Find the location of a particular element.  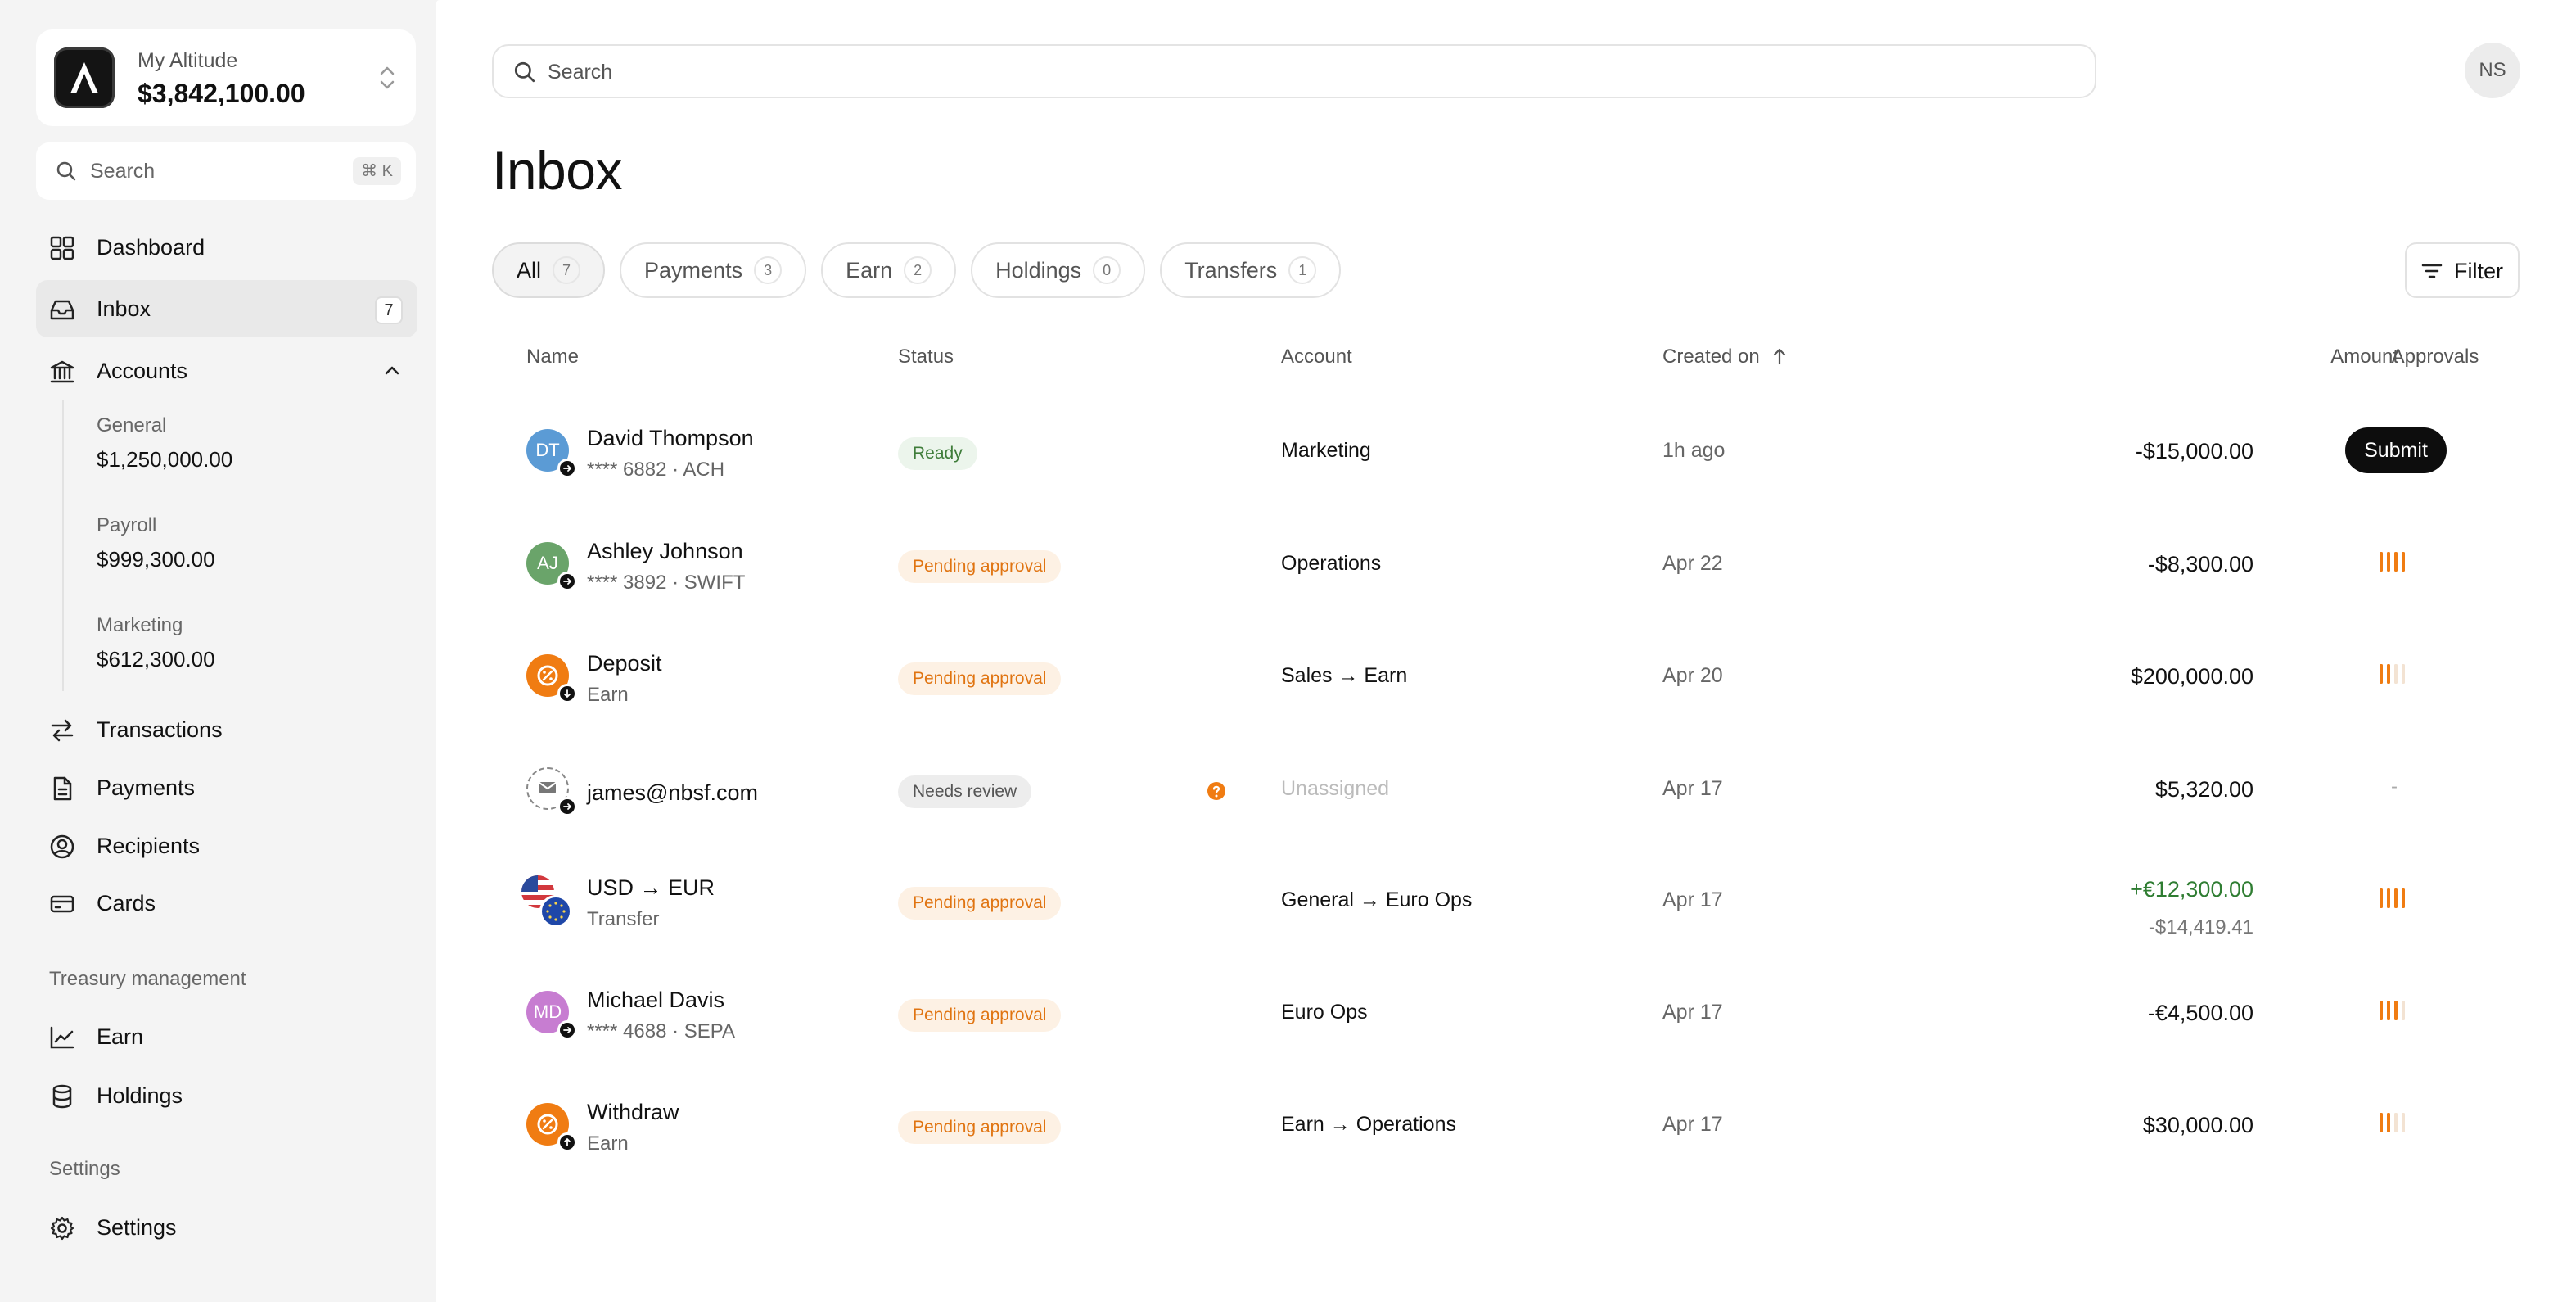

sub-account-general: General $1,250,000.00 is located at coordinates (164, 443).